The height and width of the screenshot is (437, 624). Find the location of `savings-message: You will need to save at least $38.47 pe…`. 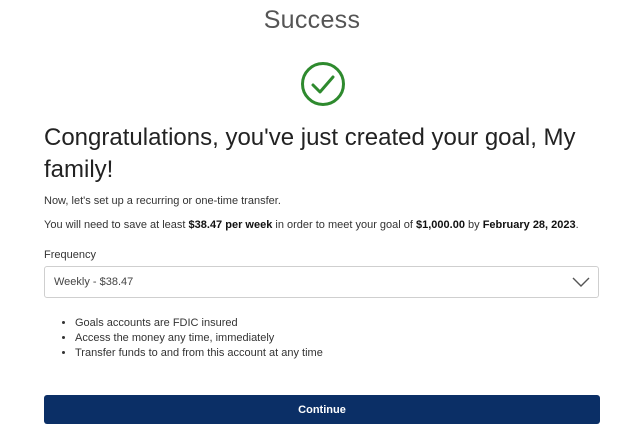

savings-message: You will need to save at least $38.47 pe… is located at coordinates (311, 225).